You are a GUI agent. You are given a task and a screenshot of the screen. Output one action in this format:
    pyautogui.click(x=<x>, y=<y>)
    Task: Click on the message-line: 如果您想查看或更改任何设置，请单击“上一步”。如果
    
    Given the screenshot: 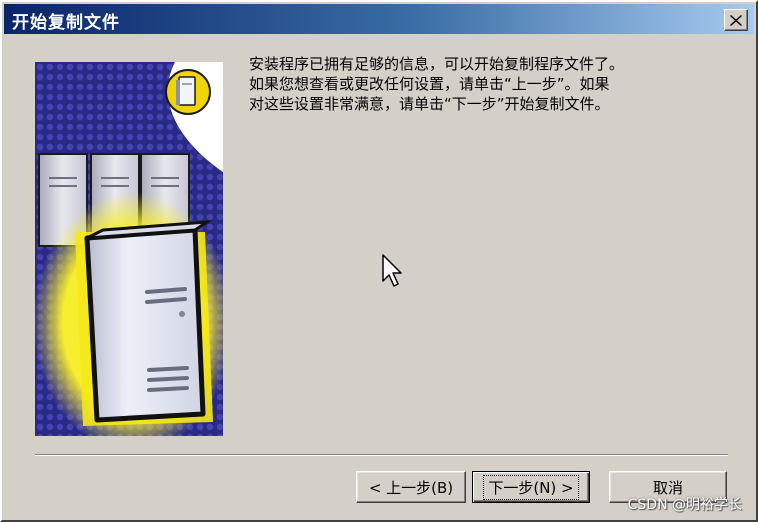 What is the action you would take?
    pyautogui.click(x=429, y=84)
    